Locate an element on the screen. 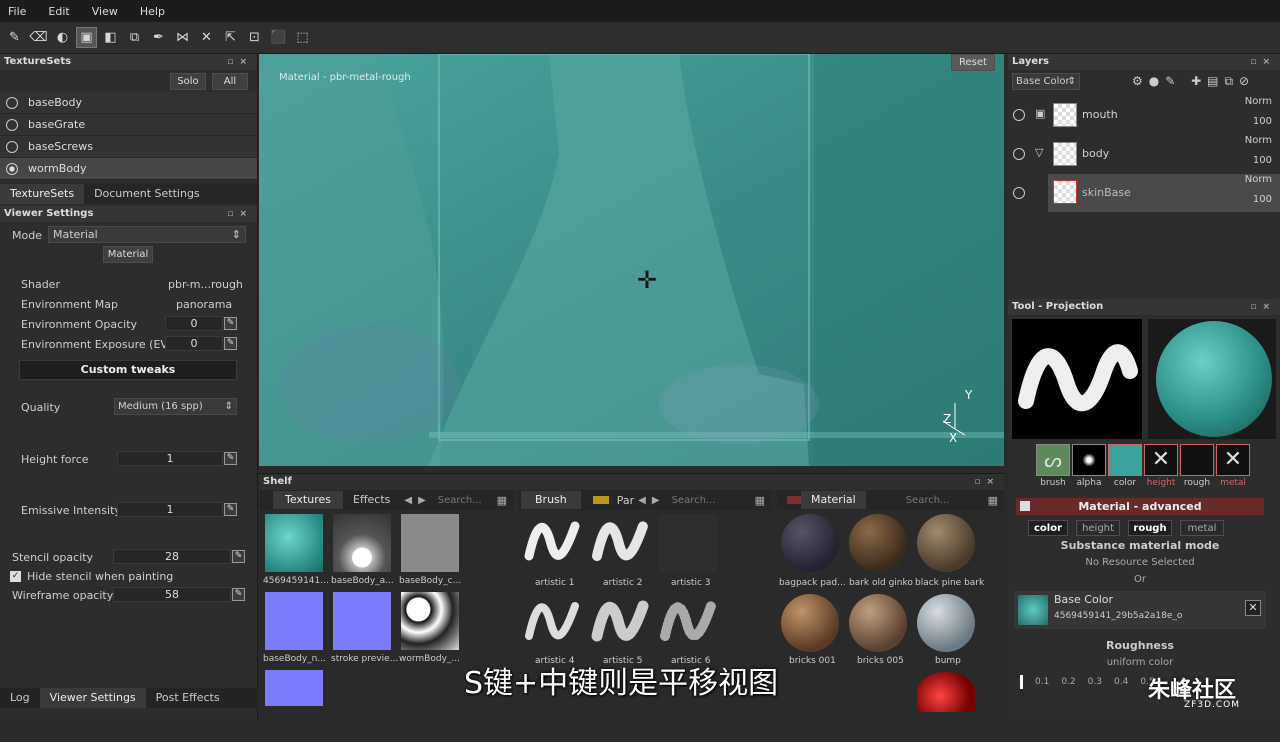  tab-material: Material is located at coordinates (833, 500).